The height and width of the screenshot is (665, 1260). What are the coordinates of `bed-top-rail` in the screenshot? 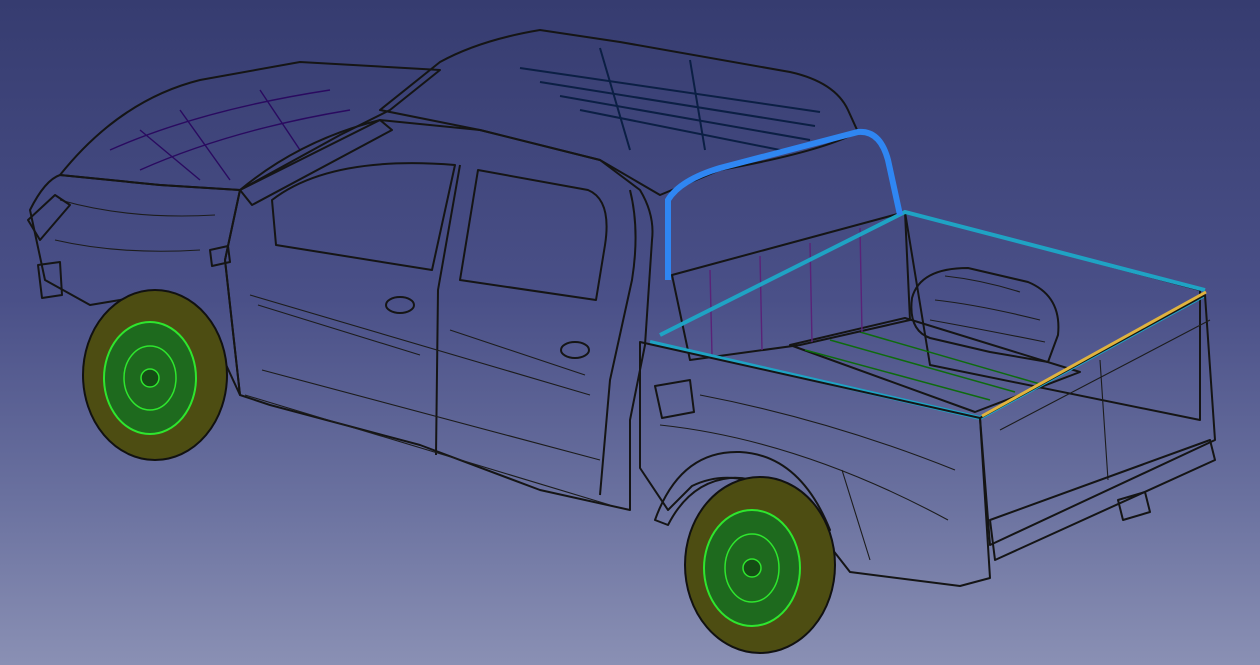 It's located at (927, 357).